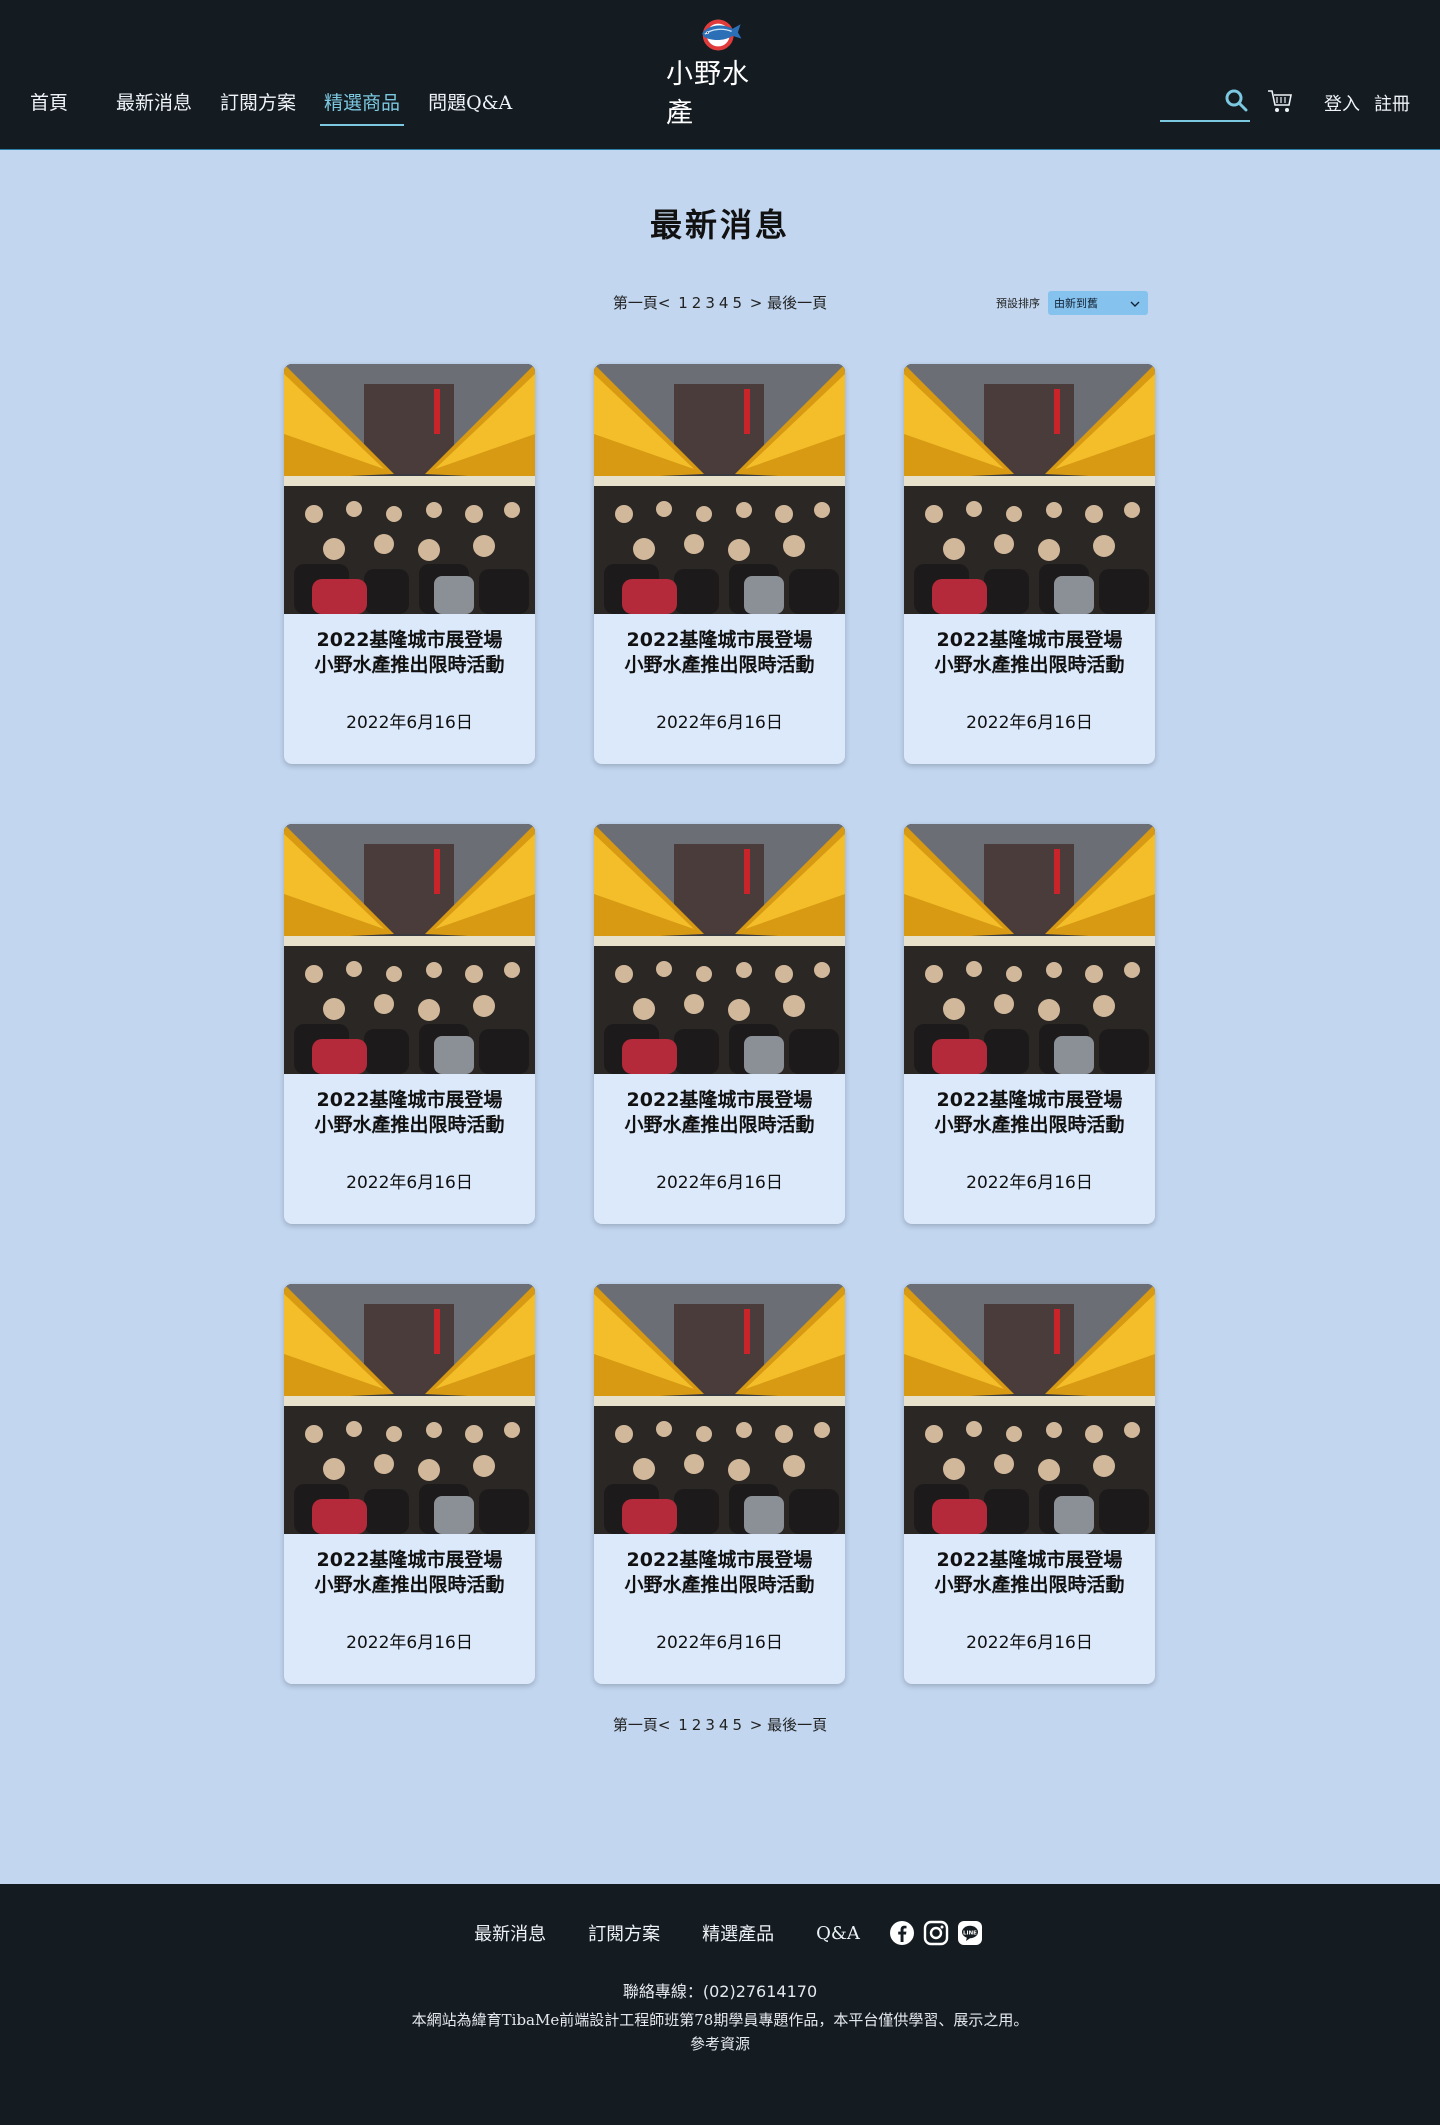 The width and height of the screenshot is (1440, 2125). Describe the element at coordinates (1236, 102) in the screenshot. I see `search-icon` at that location.